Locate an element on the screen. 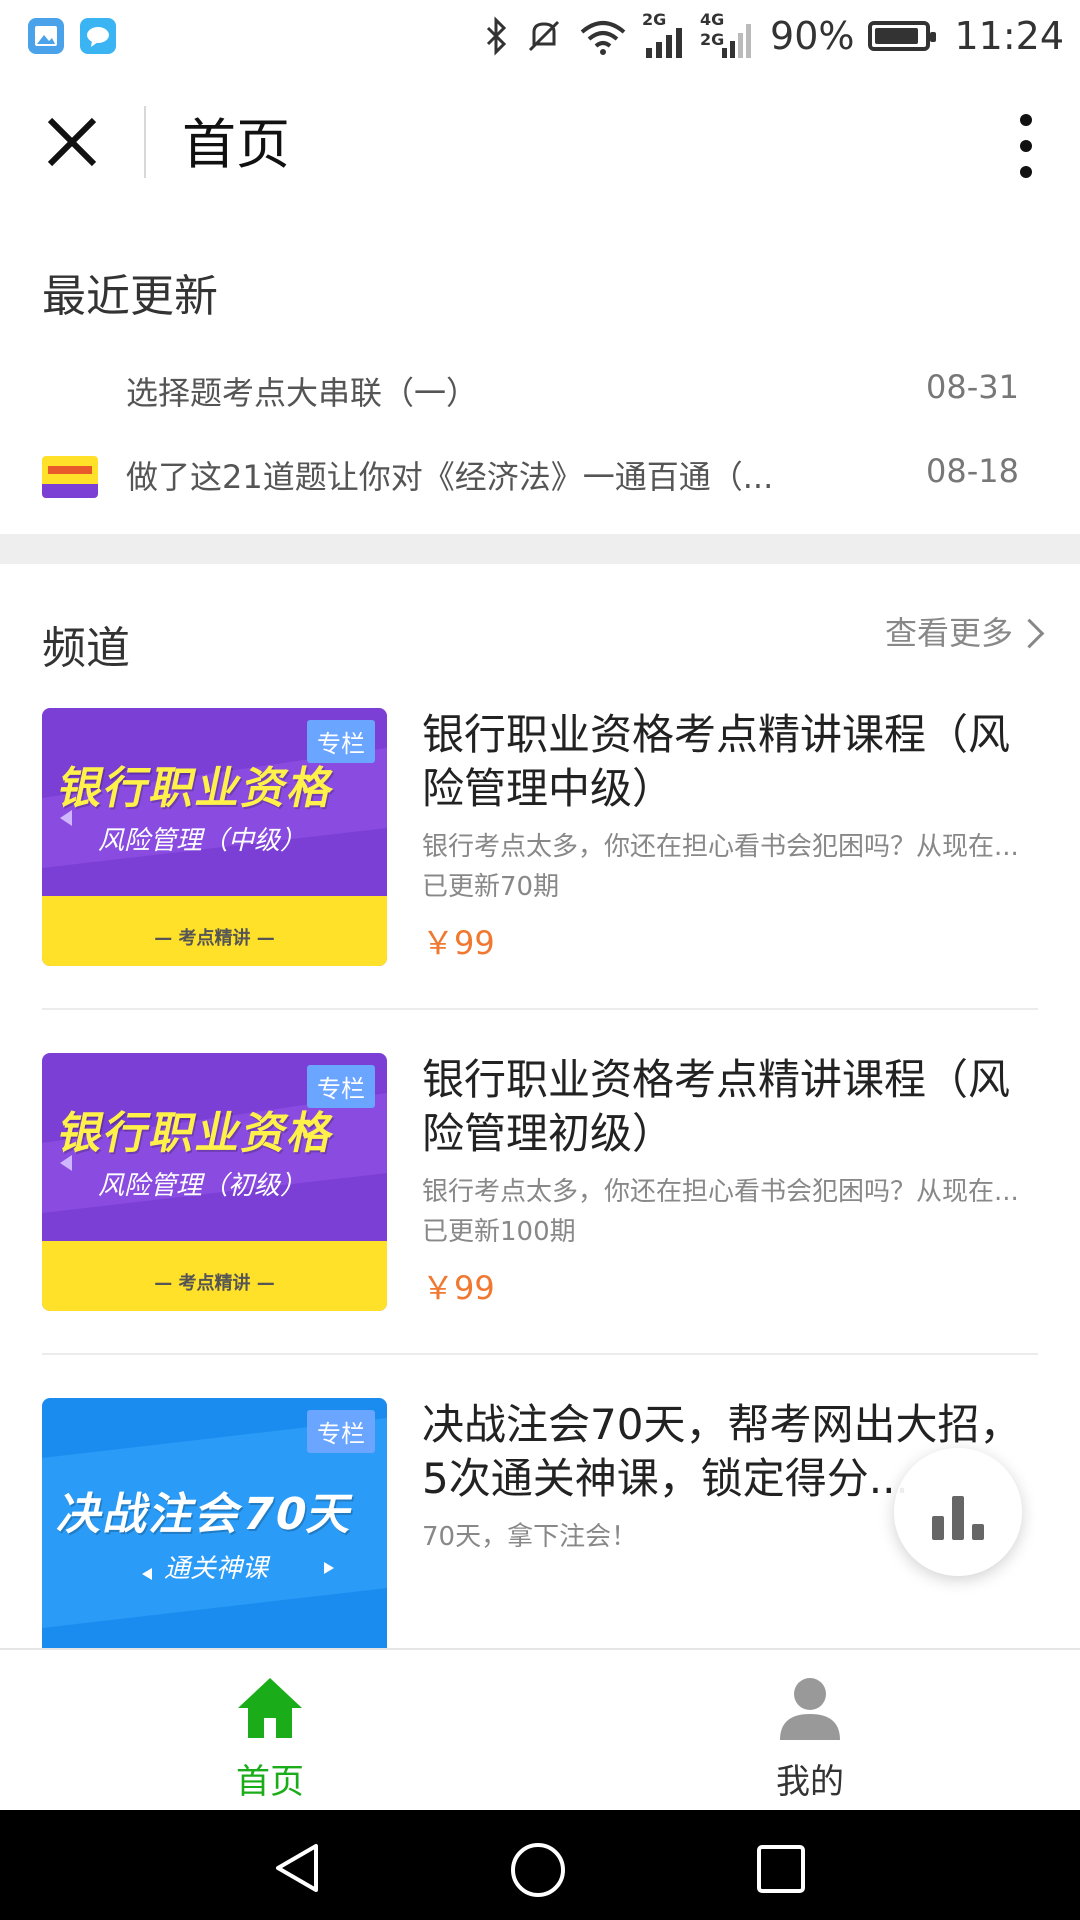  course-cover: 决战注会70天 通关神课 专栏 is located at coordinates (214, 1523).